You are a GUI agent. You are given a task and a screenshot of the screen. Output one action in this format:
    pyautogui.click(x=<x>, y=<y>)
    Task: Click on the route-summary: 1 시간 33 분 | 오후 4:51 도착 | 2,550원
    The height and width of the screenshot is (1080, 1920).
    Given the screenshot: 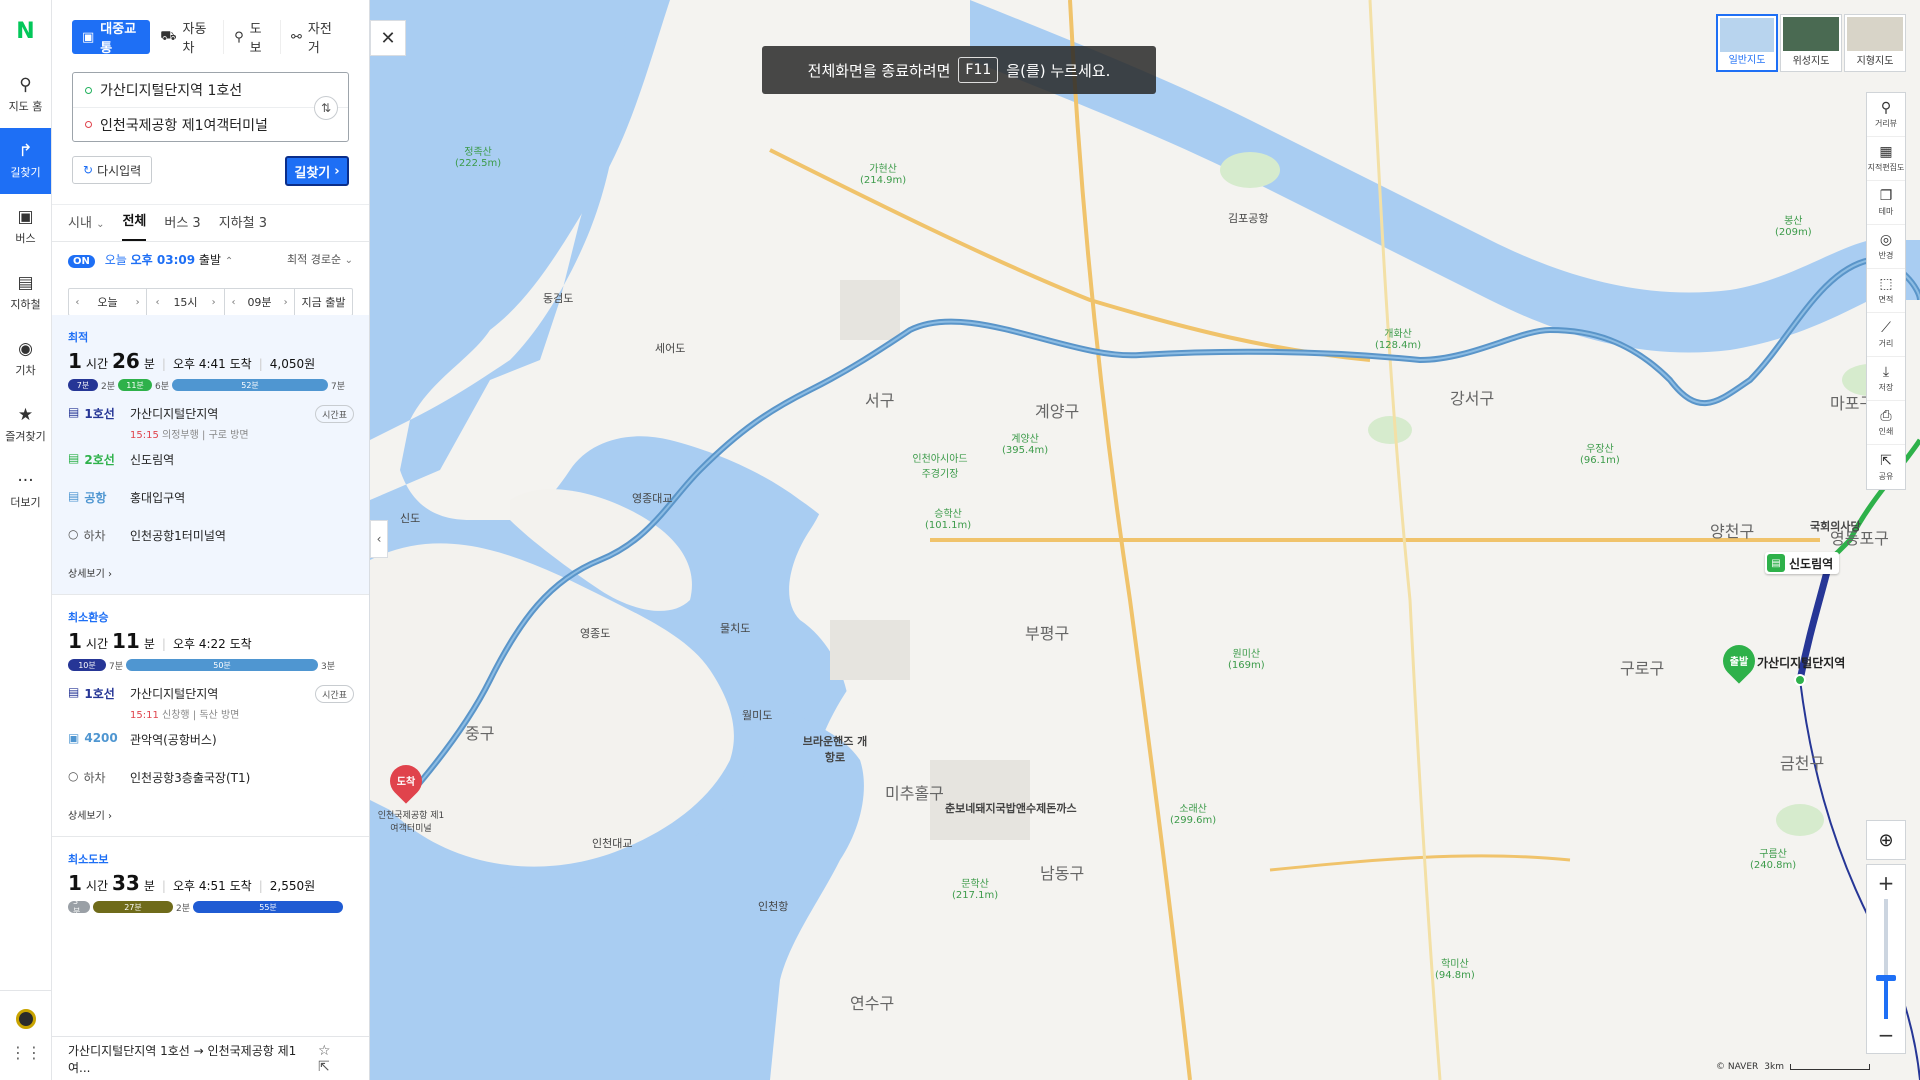 What is the action you would take?
    pyautogui.click(x=192, y=883)
    